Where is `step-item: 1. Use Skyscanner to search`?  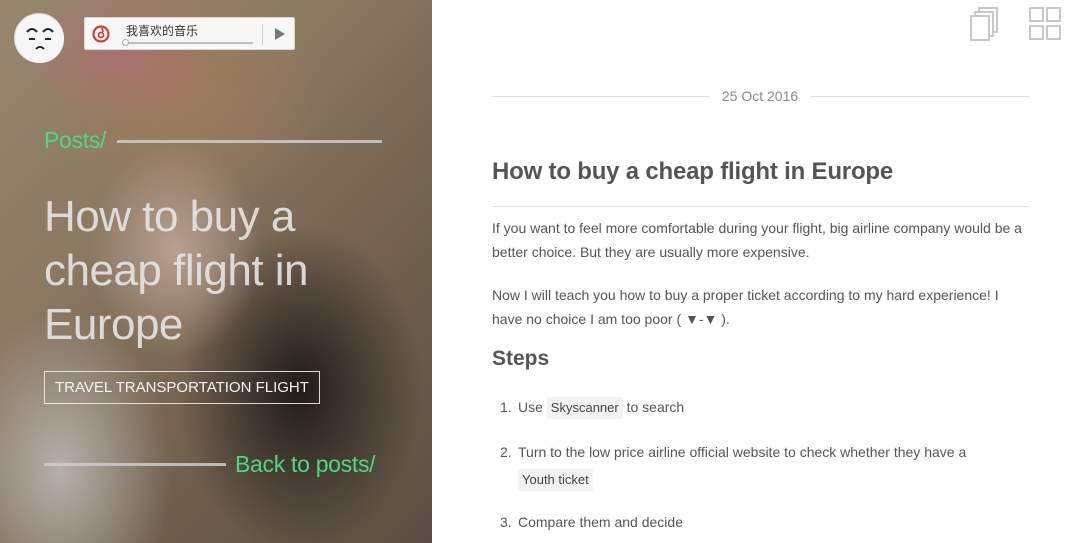 step-item: 1. Use Skyscanner to search is located at coordinates (765, 407).